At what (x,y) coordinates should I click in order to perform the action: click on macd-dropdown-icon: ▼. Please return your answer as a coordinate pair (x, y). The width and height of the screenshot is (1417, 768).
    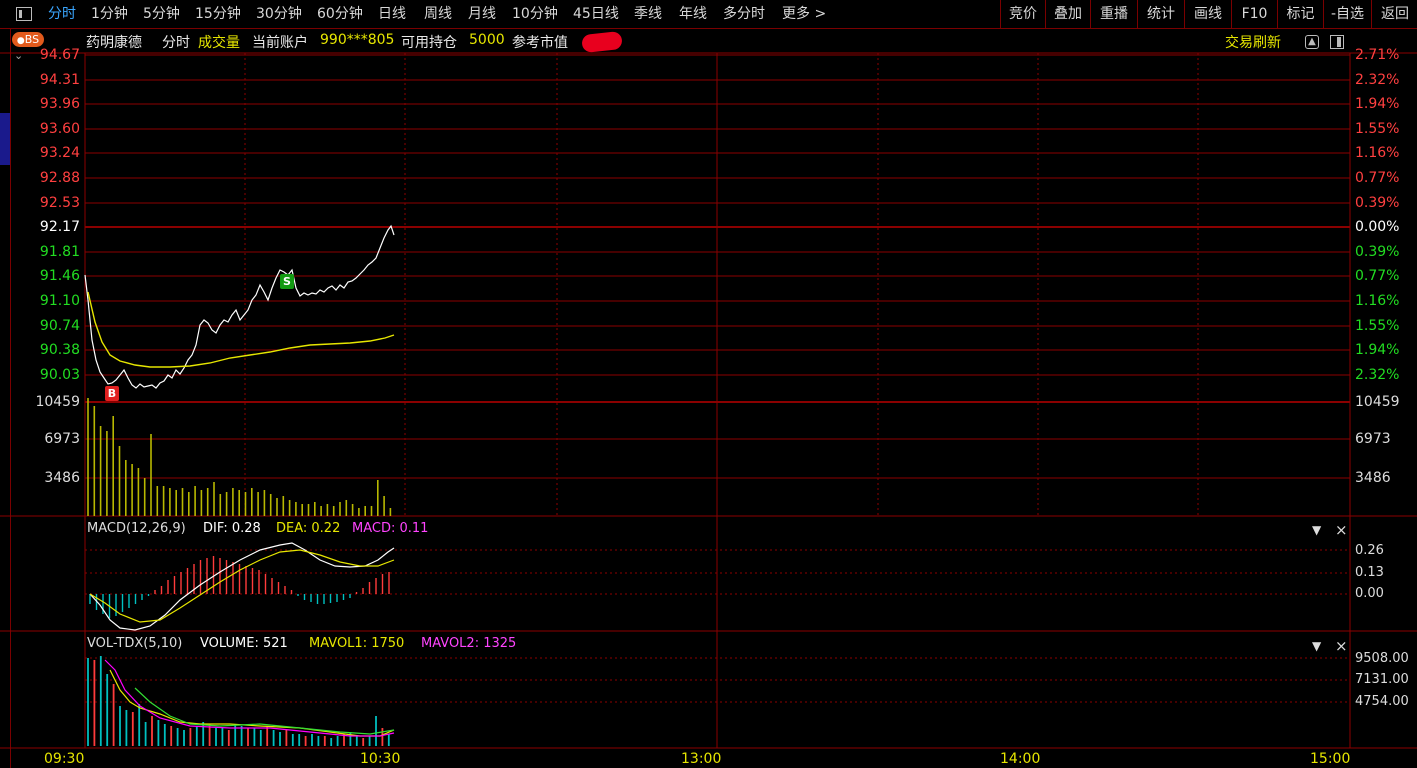
    Looking at the image, I should click on (1316, 530).